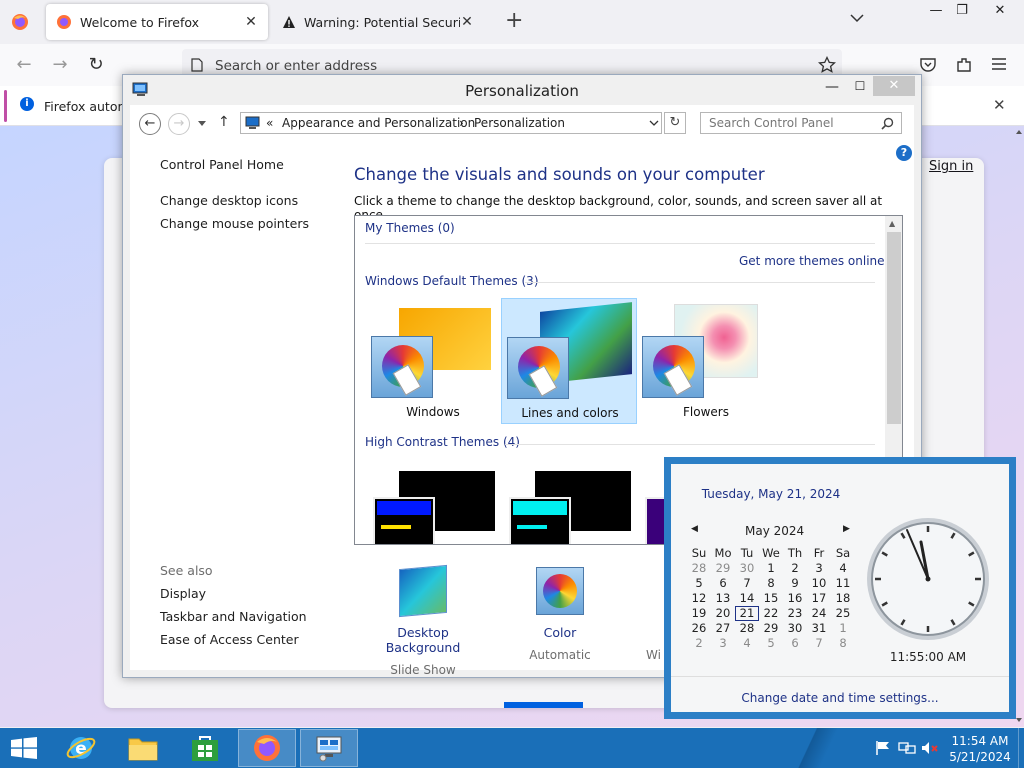  What do you see at coordinates (522, 90) in the screenshot?
I see `window-title-bar: Personalization — ☐ ✕` at bounding box center [522, 90].